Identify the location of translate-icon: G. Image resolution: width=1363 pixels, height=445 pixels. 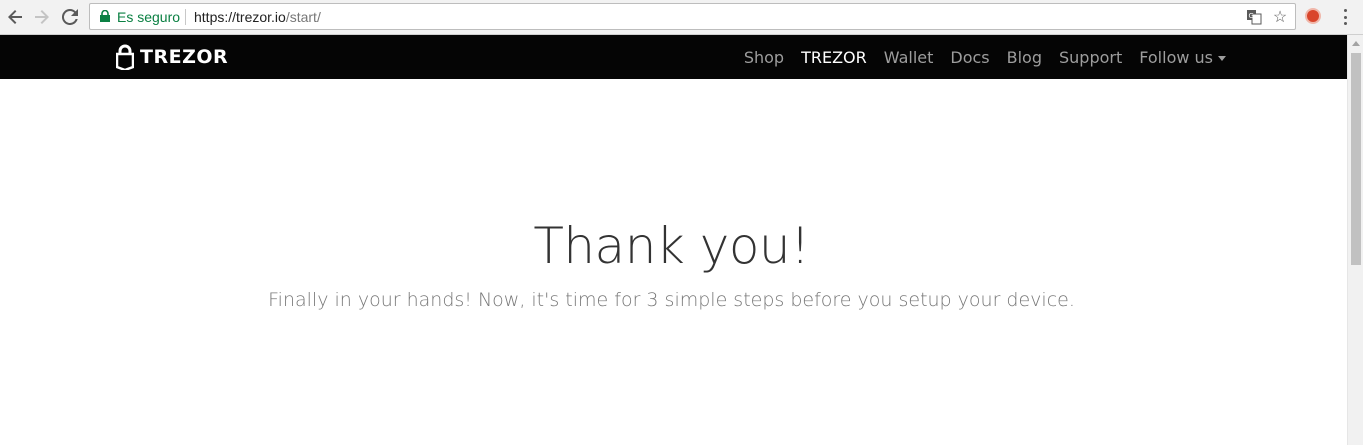
(1254, 17).